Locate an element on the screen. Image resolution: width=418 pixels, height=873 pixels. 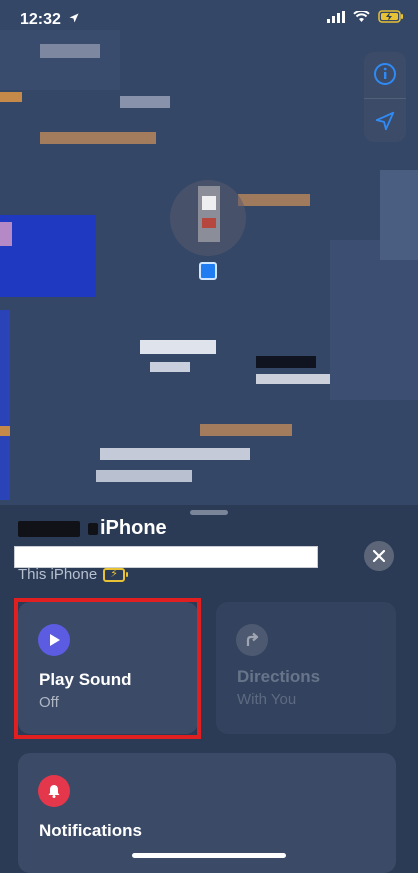
info-icon is located at coordinates (385, 74).